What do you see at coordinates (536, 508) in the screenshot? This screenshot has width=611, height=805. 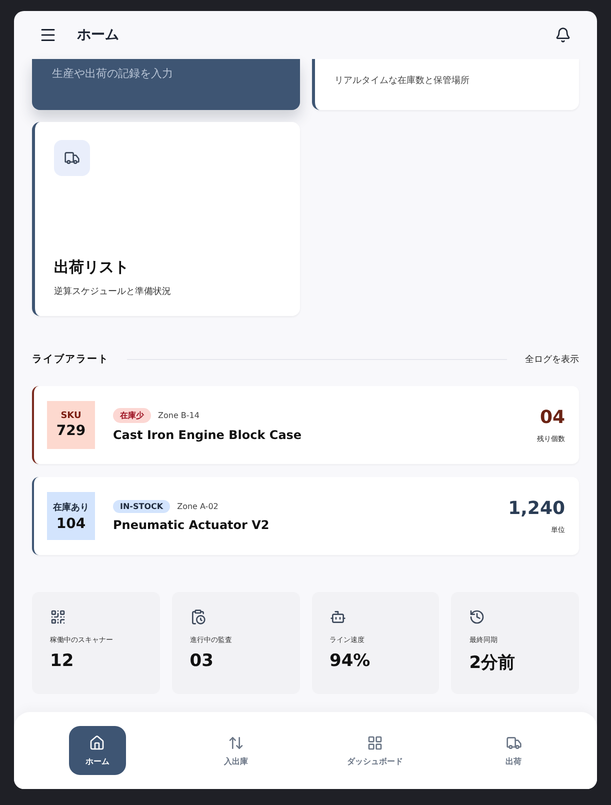 I see `stock-count: 1,240` at bounding box center [536, 508].